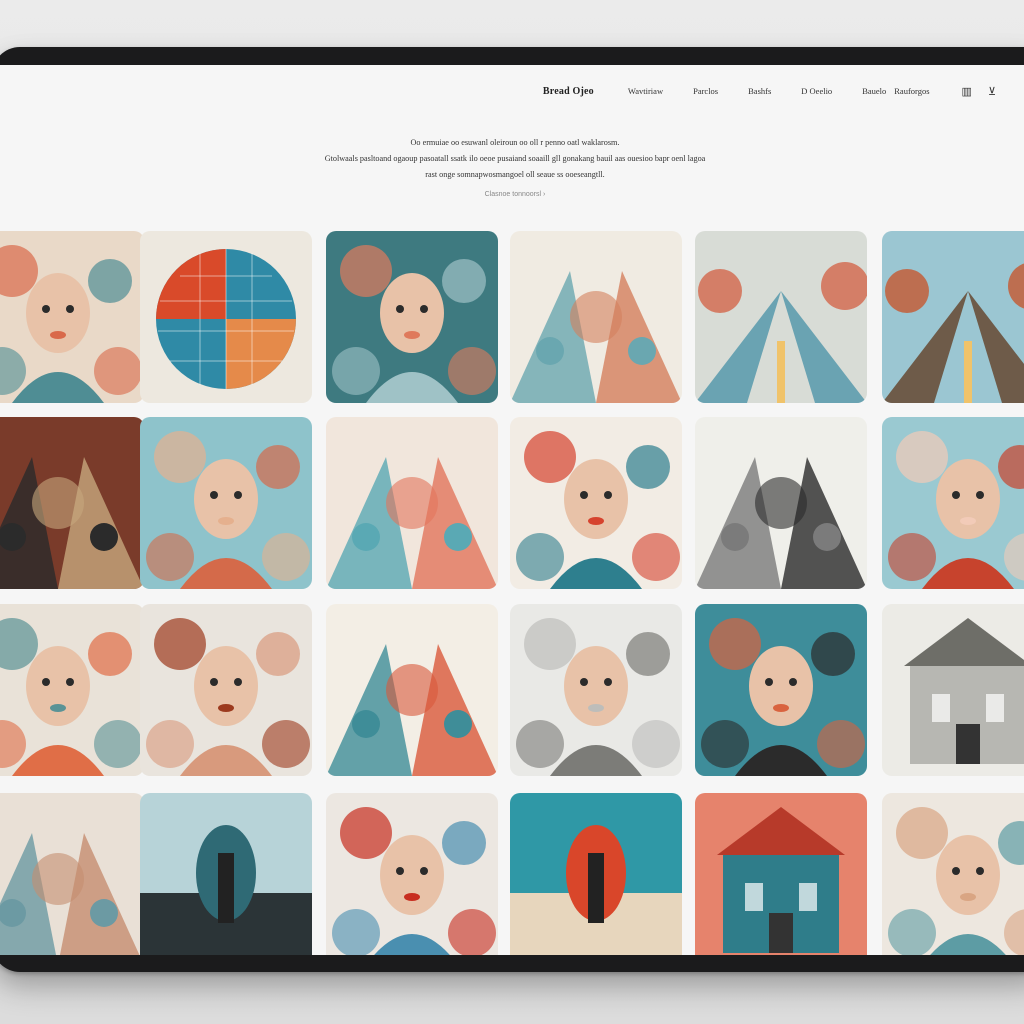 The width and height of the screenshot is (1024, 1024). Describe the element at coordinates (568, 91) in the screenshot. I see `brand-logo: Bread Ojeo` at that location.